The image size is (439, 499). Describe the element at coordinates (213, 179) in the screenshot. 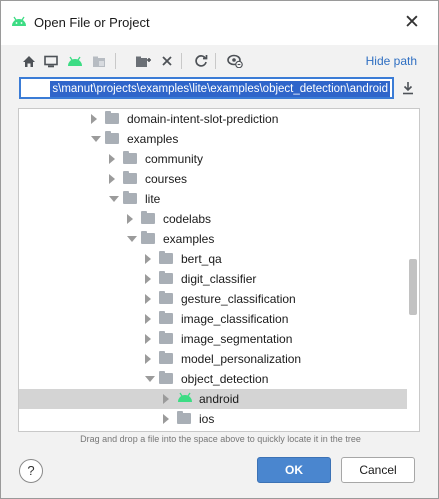

I see `tree-row: courses` at that location.